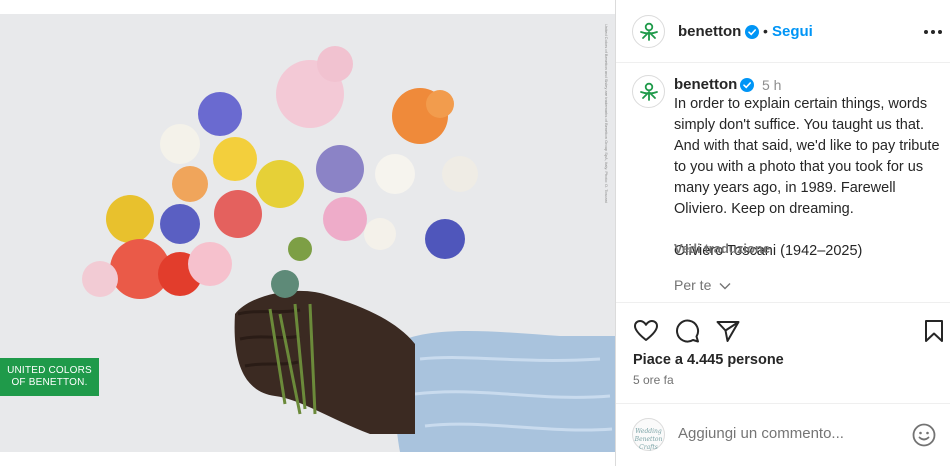 This screenshot has width=950, height=466. What do you see at coordinates (771, 85) in the screenshot?
I see `caption-time: 5 h` at bounding box center [771, 85].